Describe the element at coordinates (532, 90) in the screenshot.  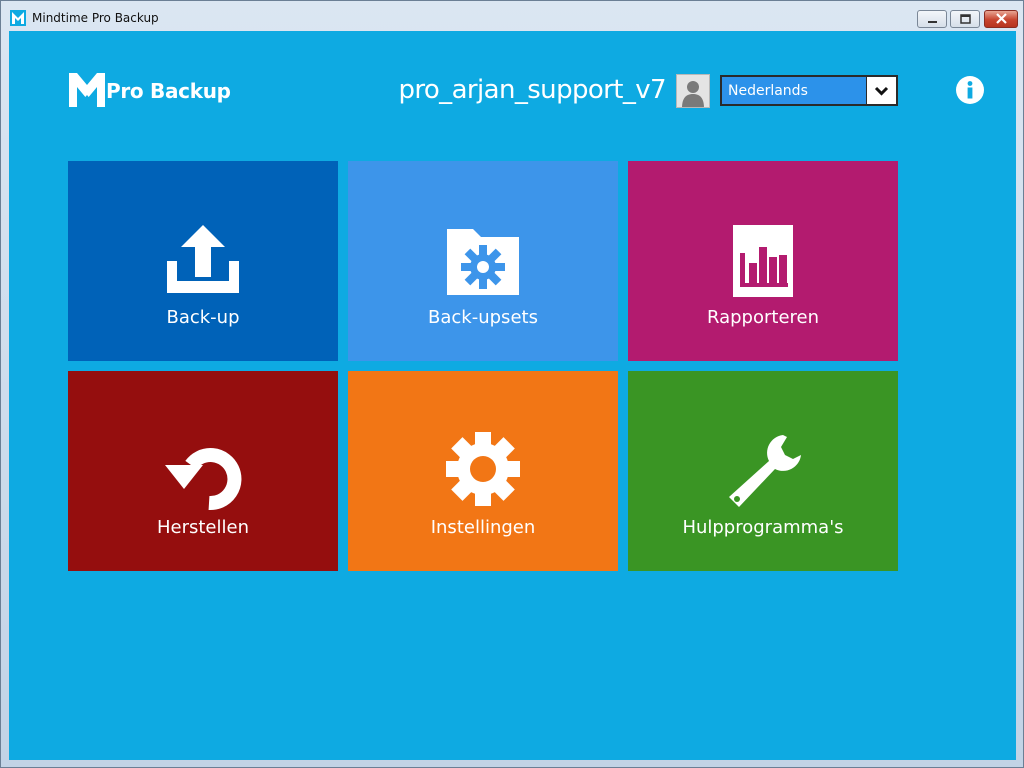
I see `username-label: pro_arjan_support_v7` at that location.